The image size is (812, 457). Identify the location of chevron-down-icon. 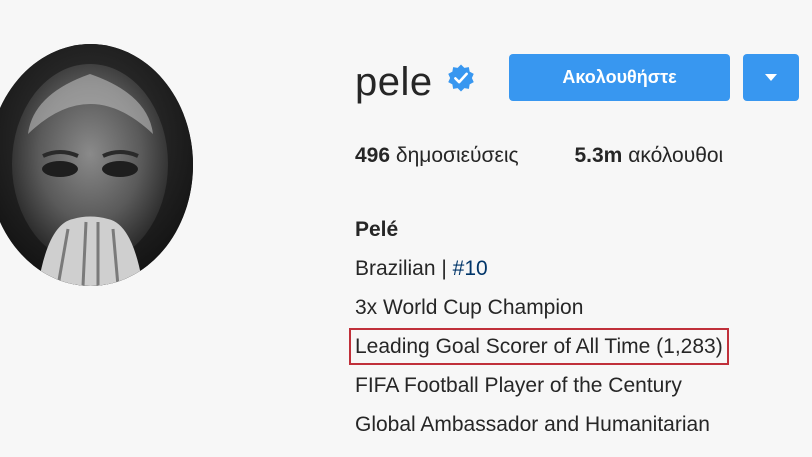
(771, 77).